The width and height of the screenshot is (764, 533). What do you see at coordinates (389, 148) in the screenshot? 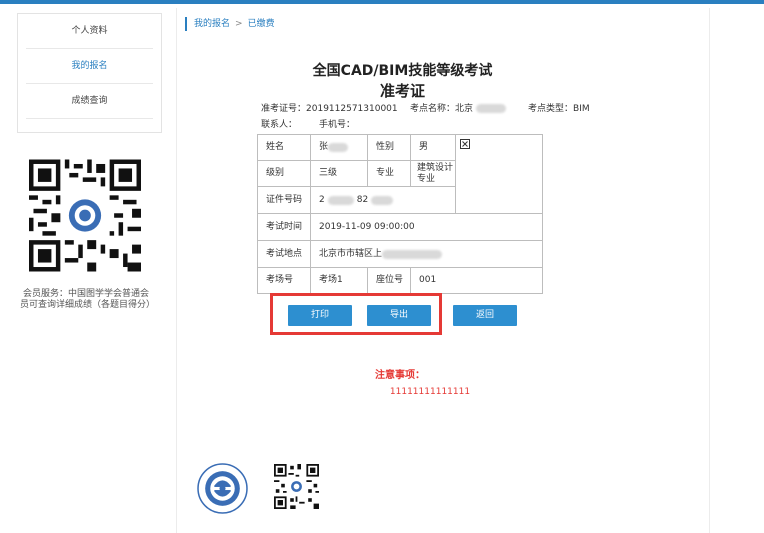
I see `gender-label: 性别` at bounding box center [389, 148].